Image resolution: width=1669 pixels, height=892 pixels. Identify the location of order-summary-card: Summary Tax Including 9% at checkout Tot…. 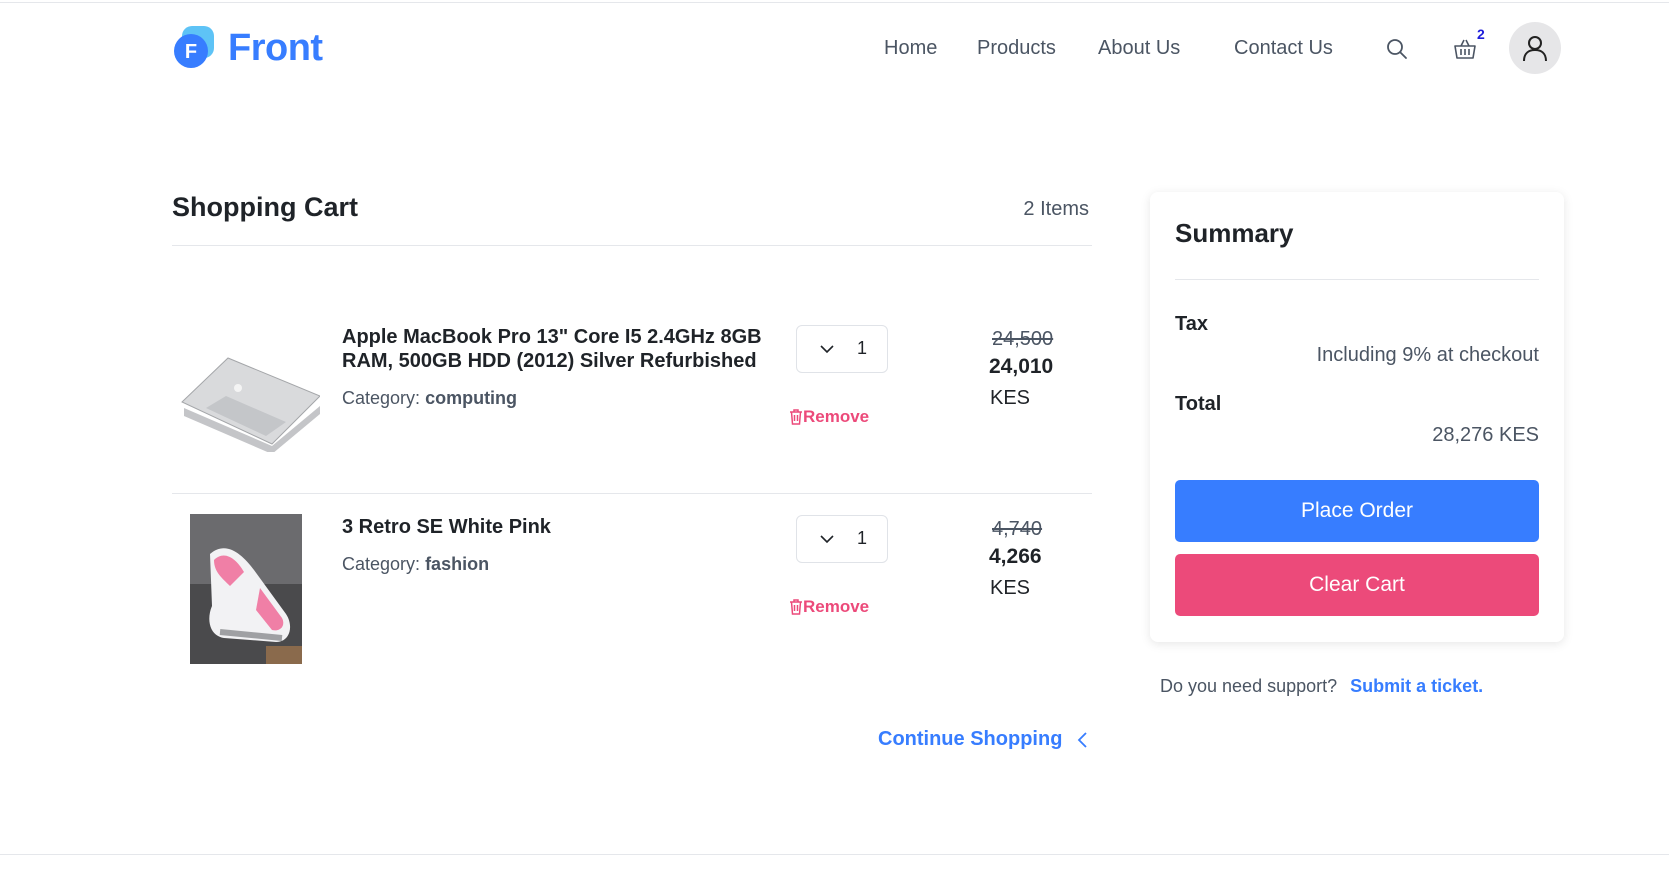
(1357, 417).